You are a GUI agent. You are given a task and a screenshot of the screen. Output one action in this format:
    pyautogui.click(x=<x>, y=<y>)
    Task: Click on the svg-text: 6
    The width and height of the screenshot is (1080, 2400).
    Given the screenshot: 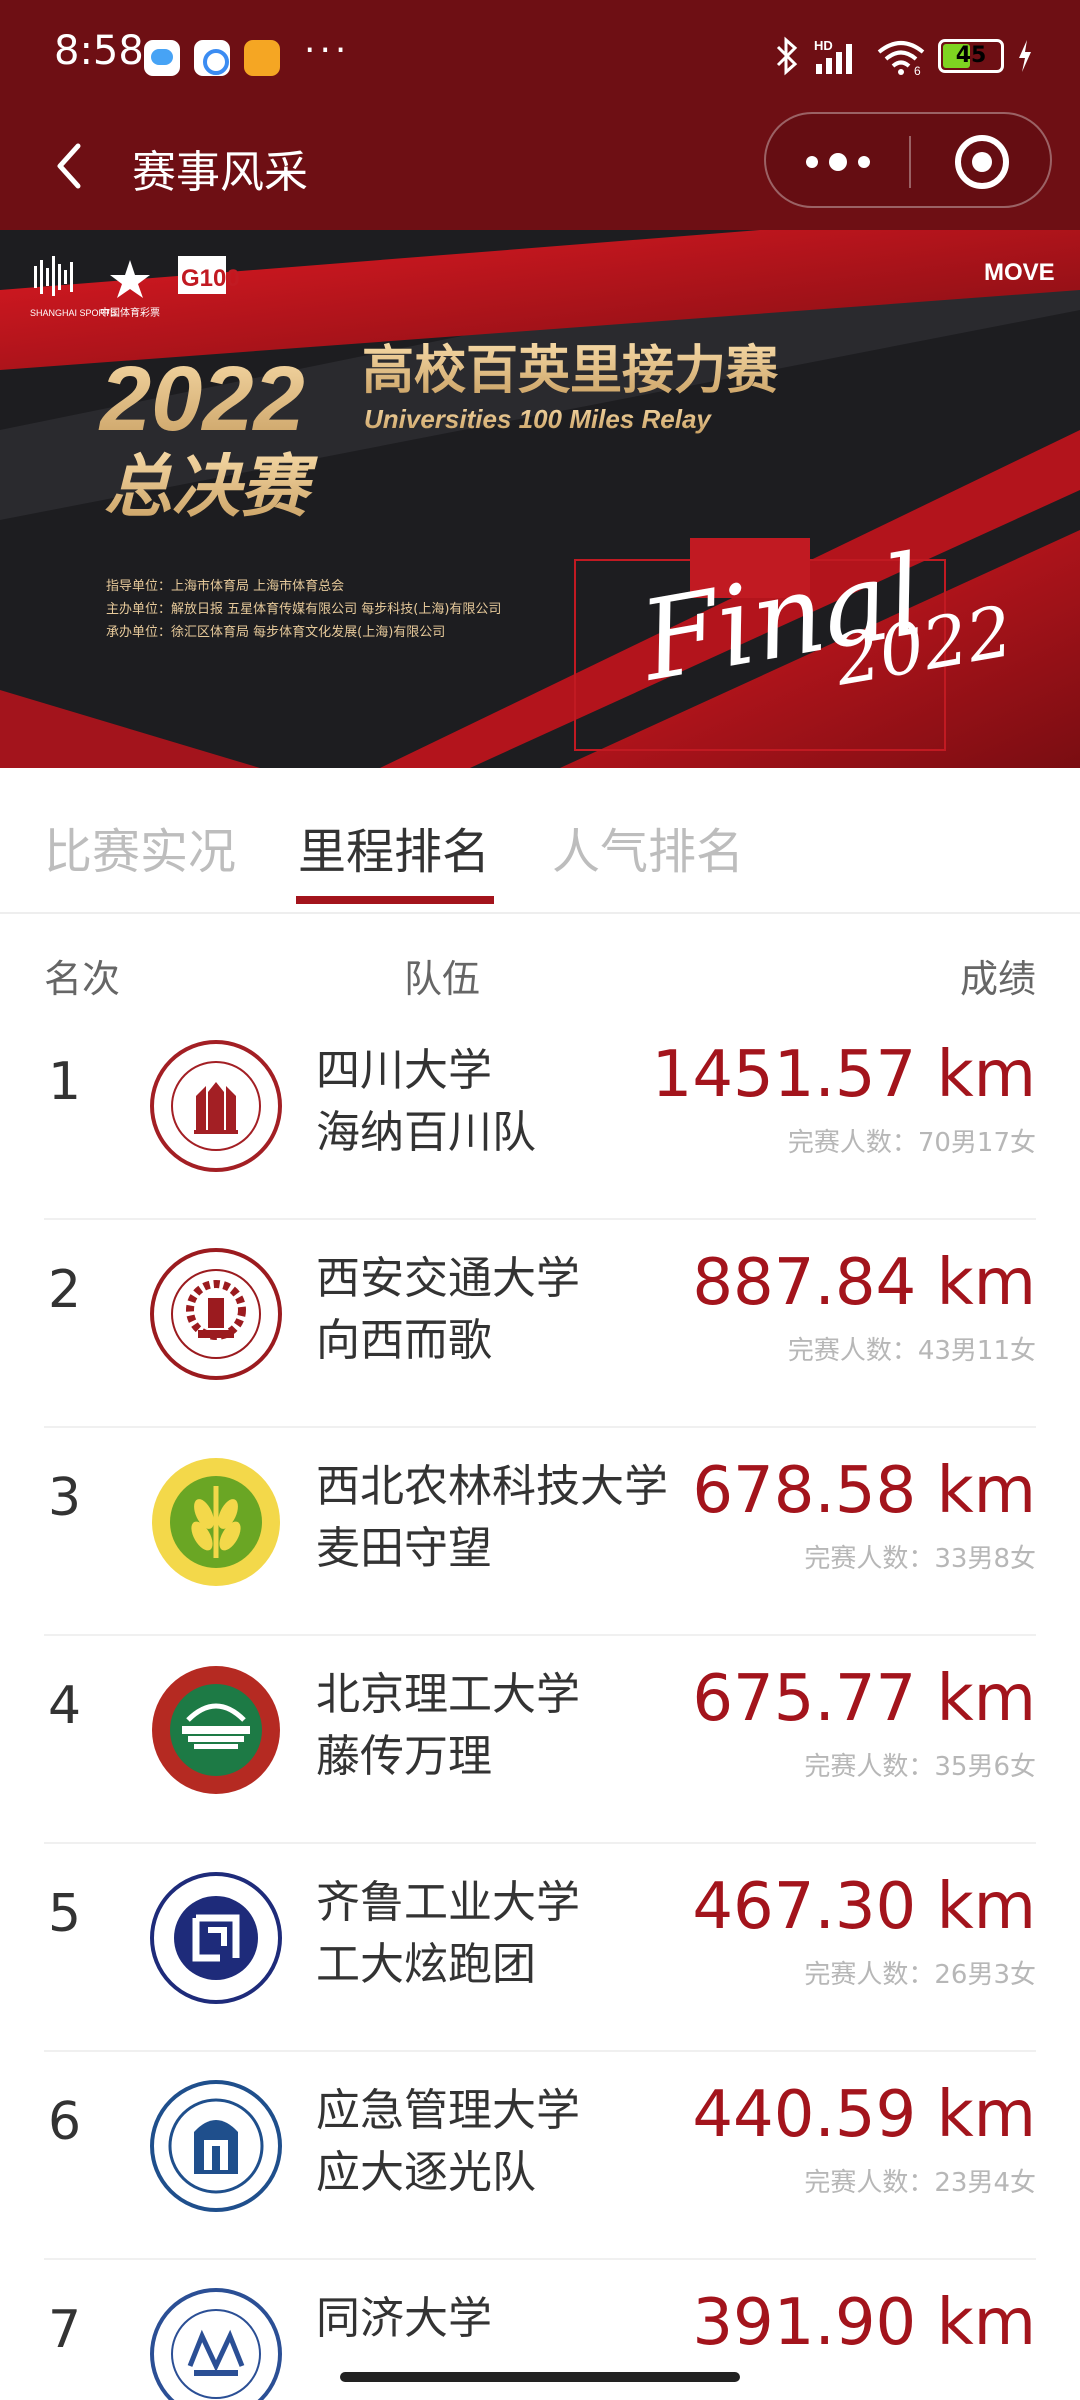 What is the action you would take?
    pyautogui.click(x=917, y=70)
    